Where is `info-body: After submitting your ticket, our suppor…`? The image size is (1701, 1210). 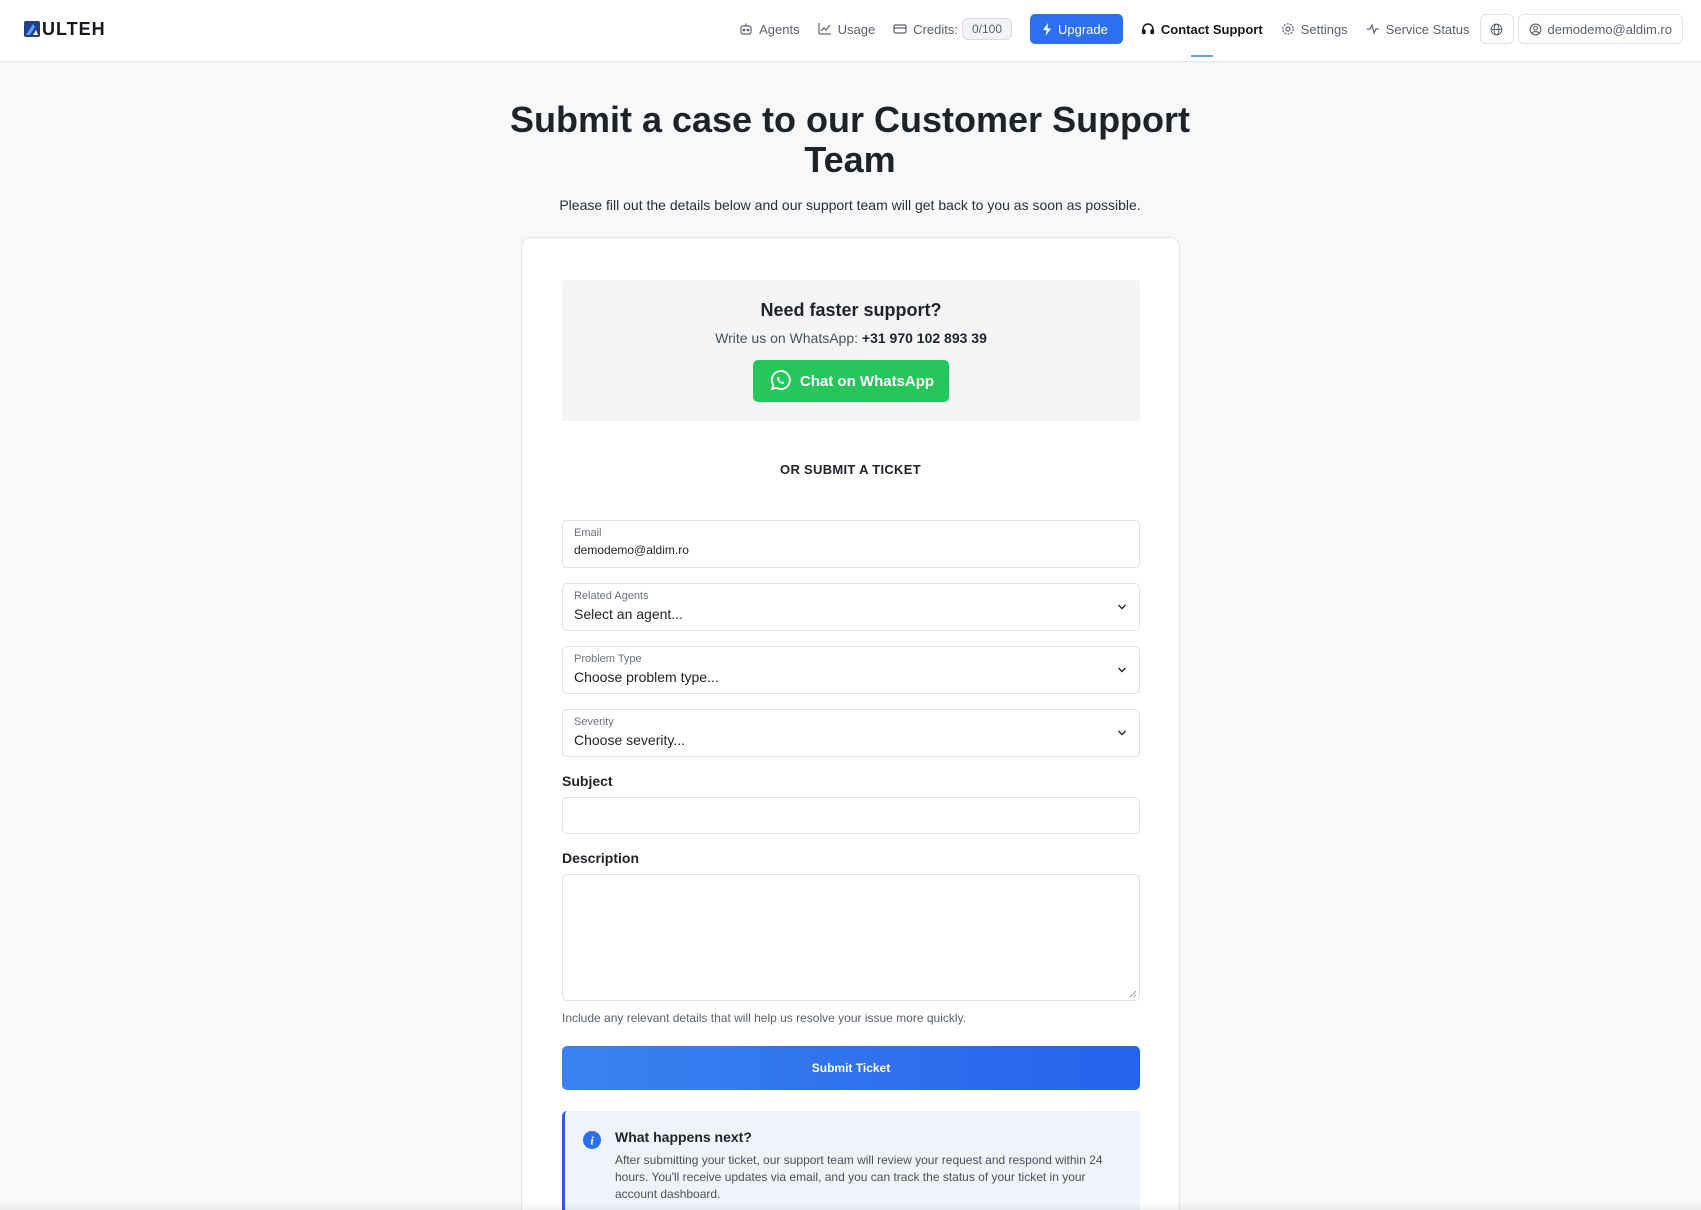 info-body: After submitting your ticket, our suppor… is located at coordinates (859, 1177).